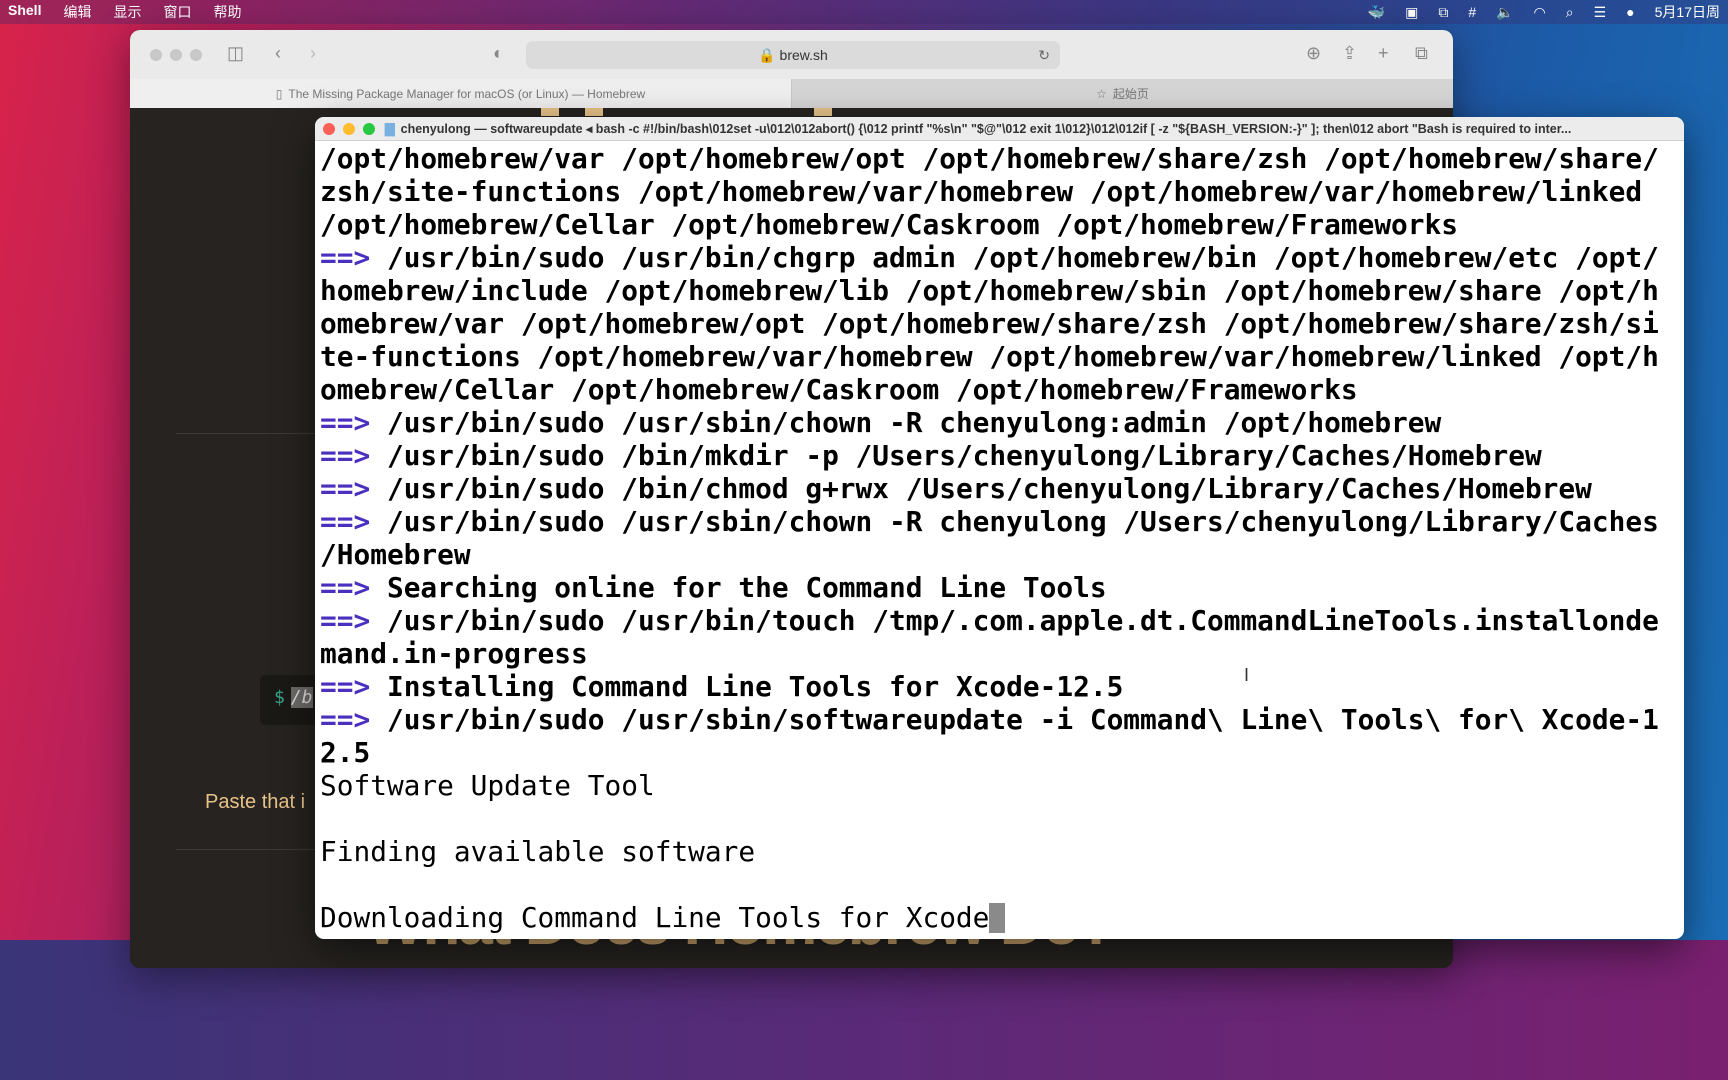 The width and height of the screenshot is (1728, 1080). Describe the element at coordinates (1002, 554) in the screenshot. I see `terminal-line: /Homebrew` at that location.